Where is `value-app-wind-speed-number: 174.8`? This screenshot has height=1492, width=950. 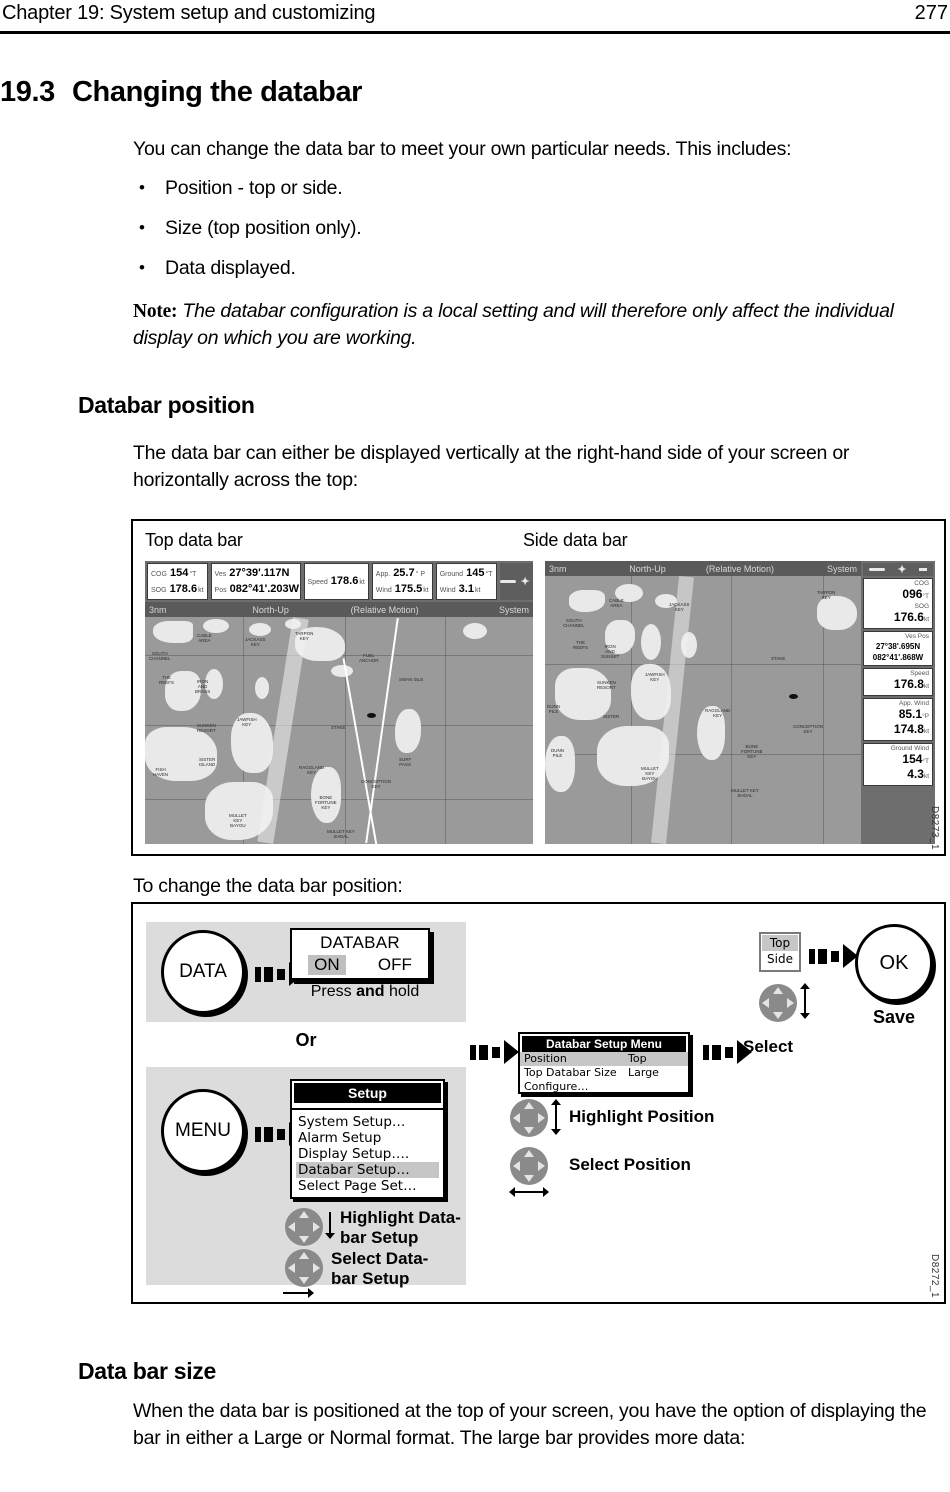
value-app-wind-speed-number: 174.8 is located at coordinates (908, 729).